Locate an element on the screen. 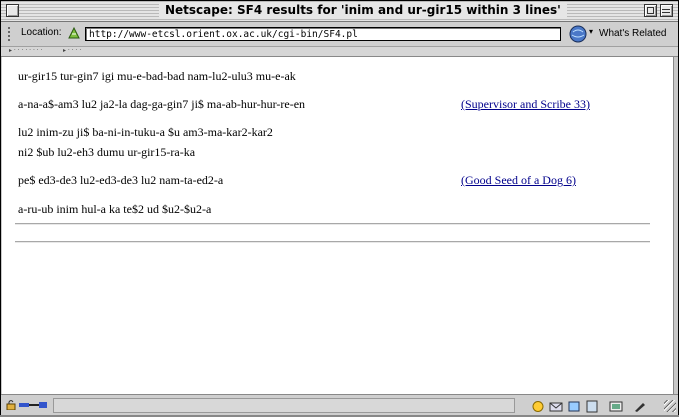 The image size is (679, 417). collapsed-toolbar-tabs: ▸ · · · · · · · · ▸ · · · · is located at coordinates (339, 52).